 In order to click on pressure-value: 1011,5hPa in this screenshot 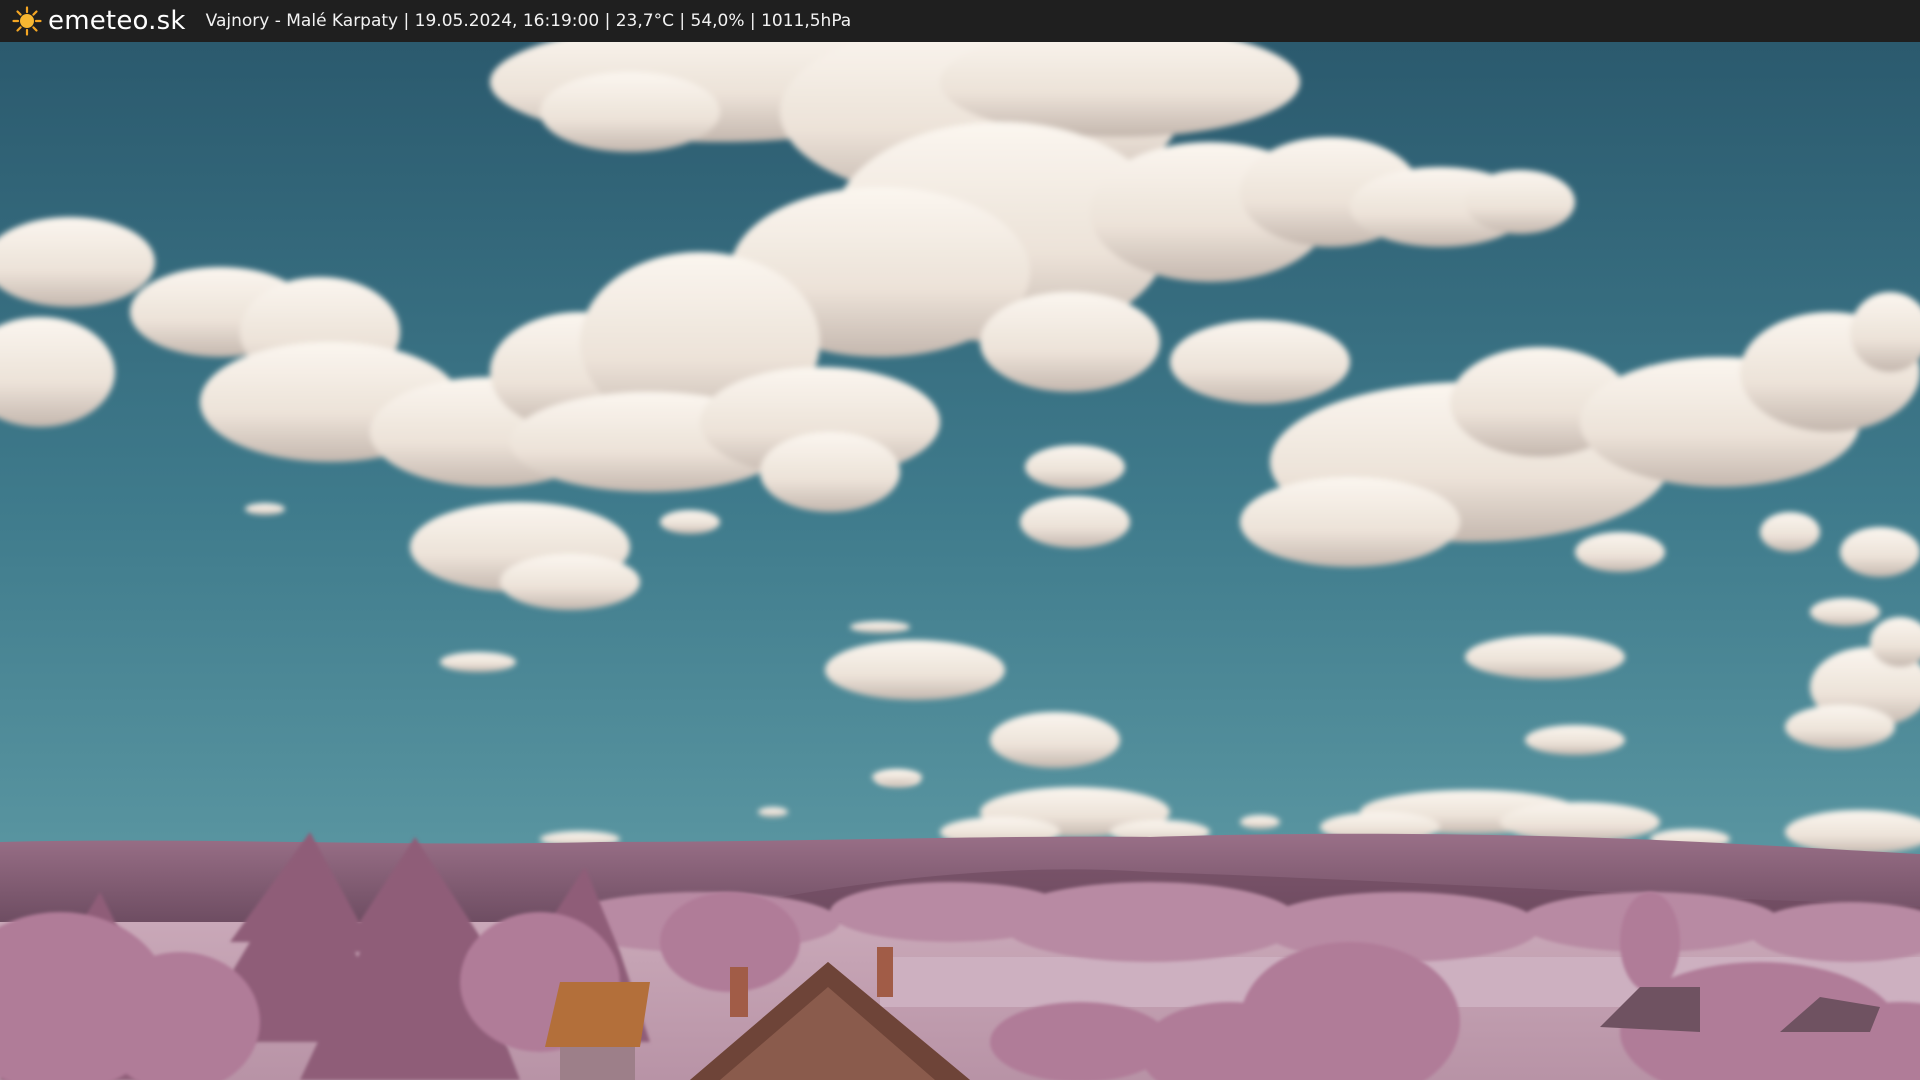, I will do `click(806, 21)`.